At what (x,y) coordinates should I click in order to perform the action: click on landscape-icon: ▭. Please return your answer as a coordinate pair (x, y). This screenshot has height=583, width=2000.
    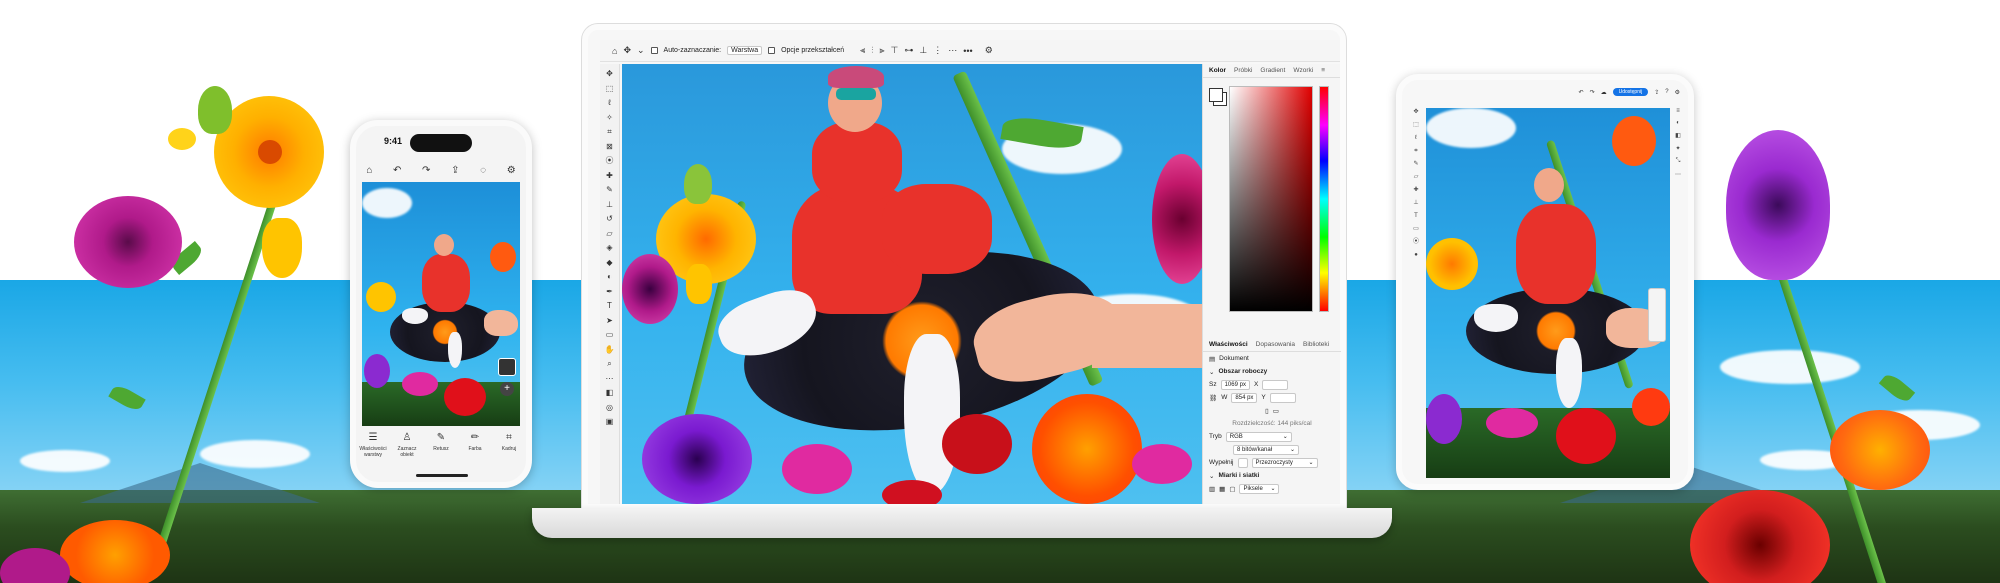
    Looking at the image, I should click on (1276, 411).